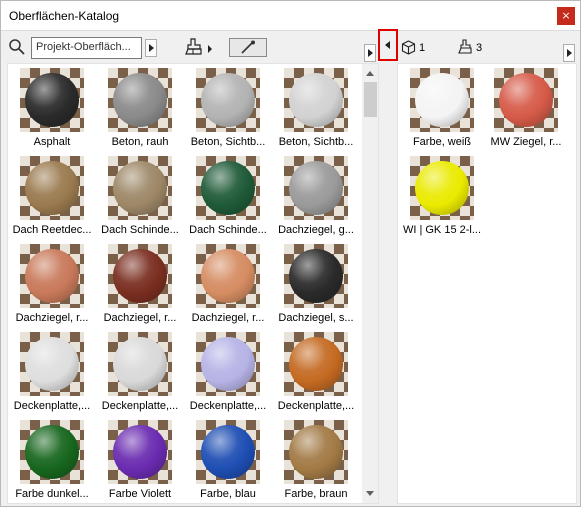  I want to click on surface-tile: Asphalt, so click(52, 111).